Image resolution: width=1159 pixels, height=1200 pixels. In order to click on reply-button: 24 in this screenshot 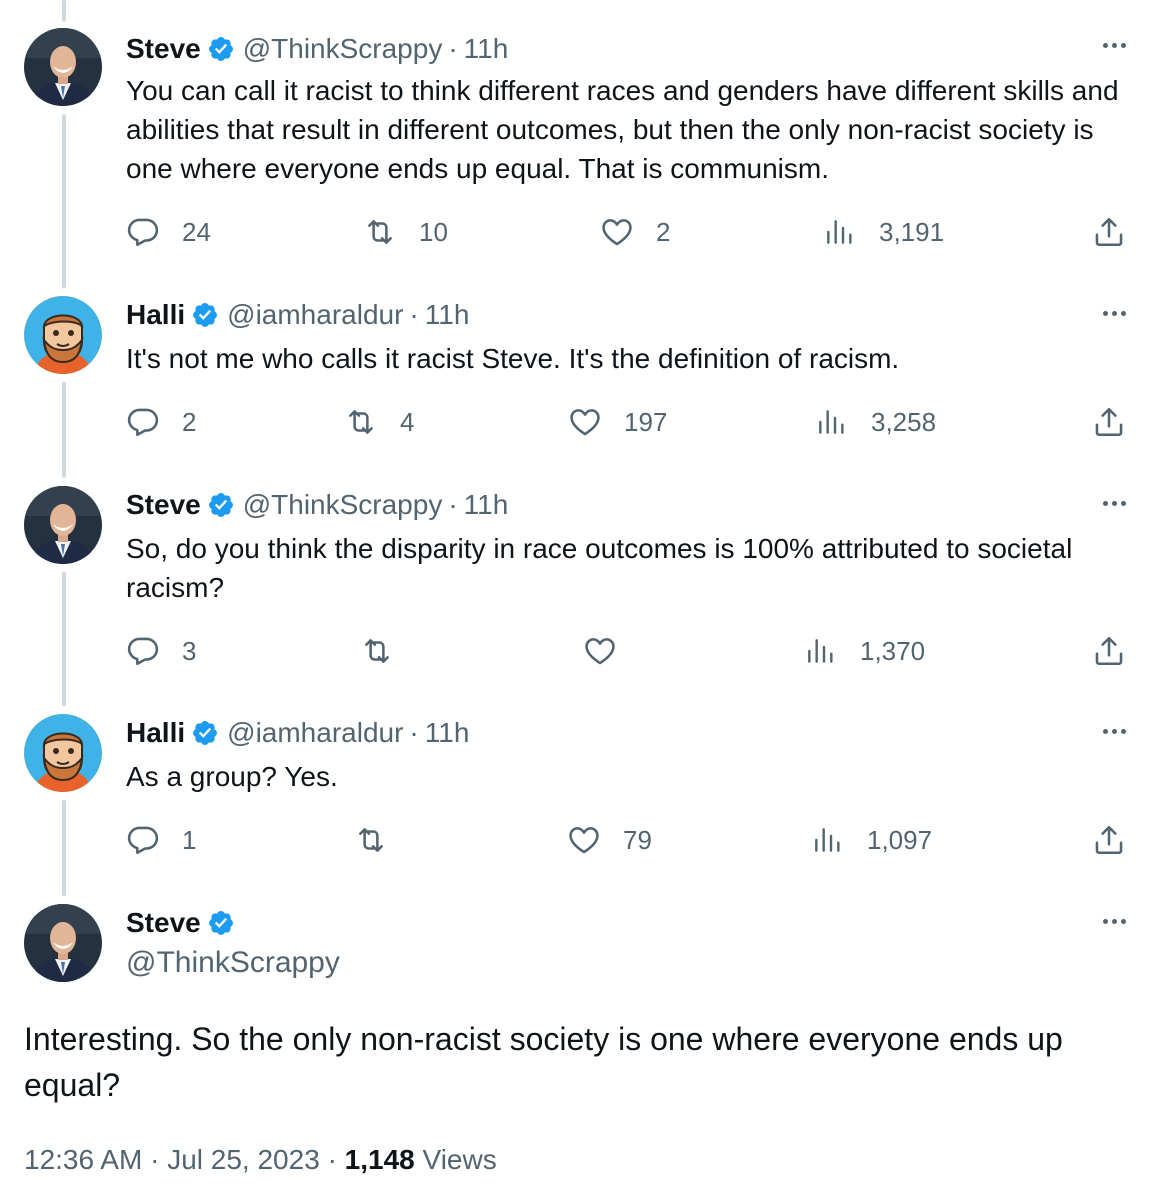, I will do `click(168, 232)`.